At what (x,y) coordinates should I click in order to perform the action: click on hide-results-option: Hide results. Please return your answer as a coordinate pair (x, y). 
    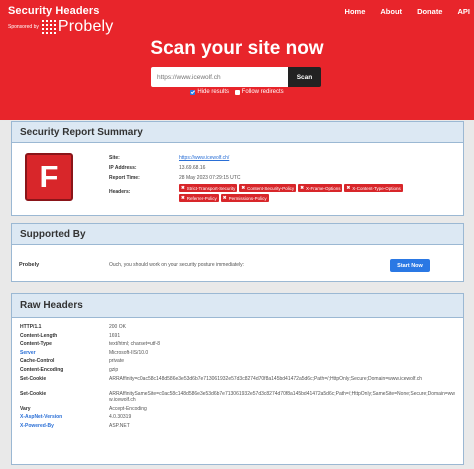
    Looking at the image, I should click on (209, 92).